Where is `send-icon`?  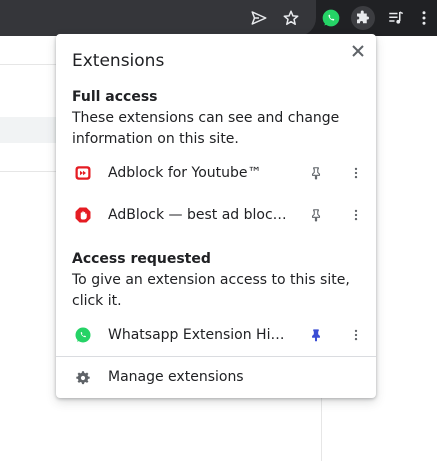 send-icon is located at coordinates (259, 18).